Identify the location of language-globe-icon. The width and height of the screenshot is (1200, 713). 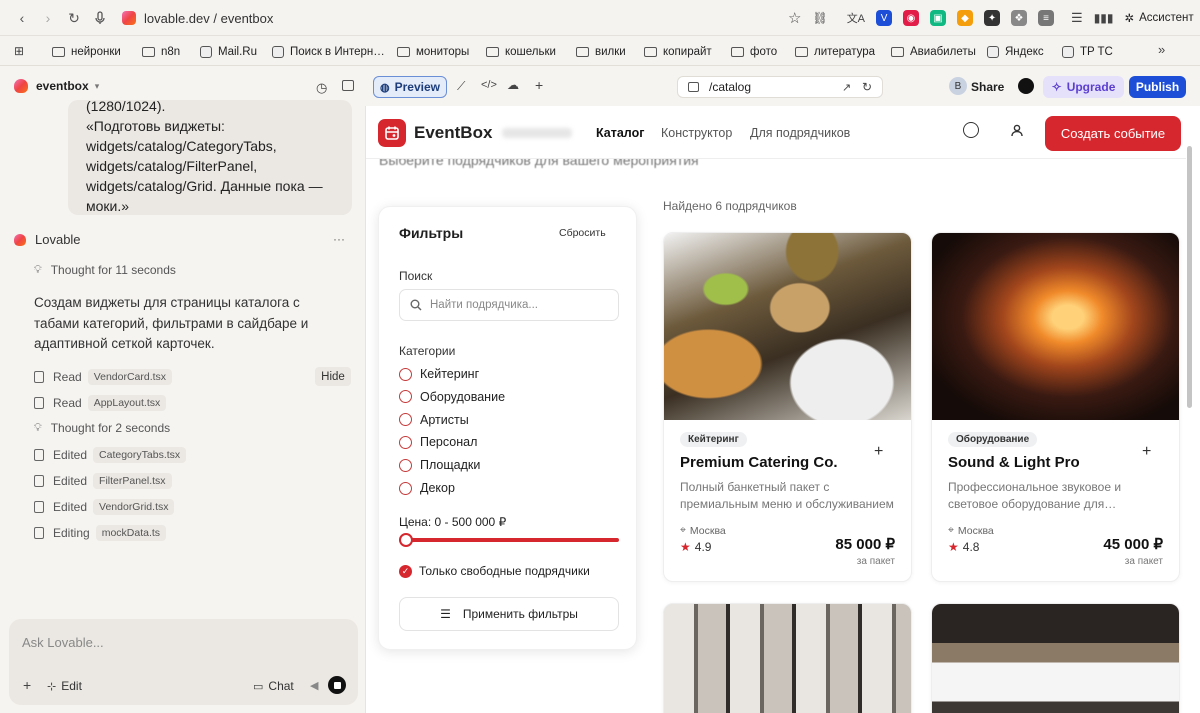
(971, 130).